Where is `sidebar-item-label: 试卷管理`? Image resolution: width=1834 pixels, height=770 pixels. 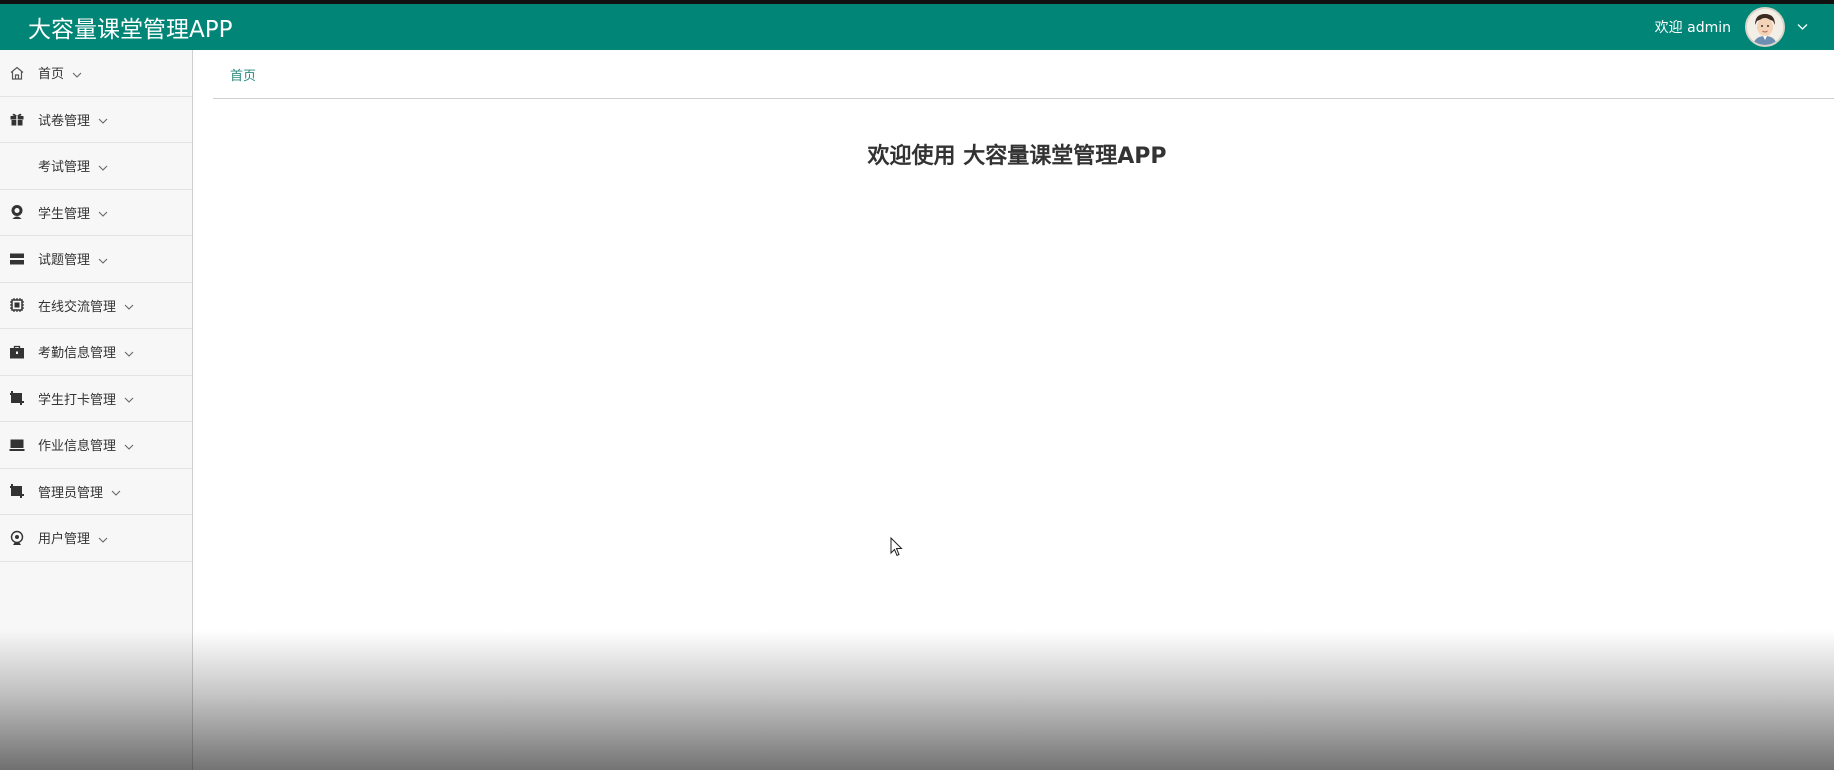 sidebar-item-label: 试卷管理 is located at coordinates (64, 121).